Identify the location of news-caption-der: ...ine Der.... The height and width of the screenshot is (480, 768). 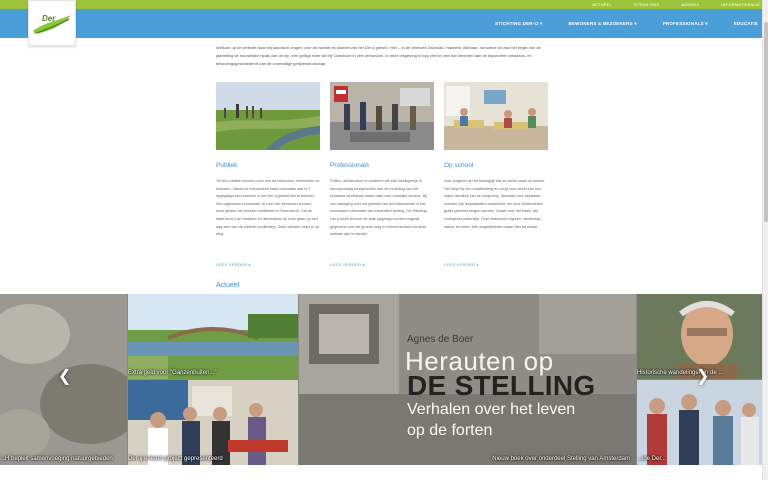
(652, 459).